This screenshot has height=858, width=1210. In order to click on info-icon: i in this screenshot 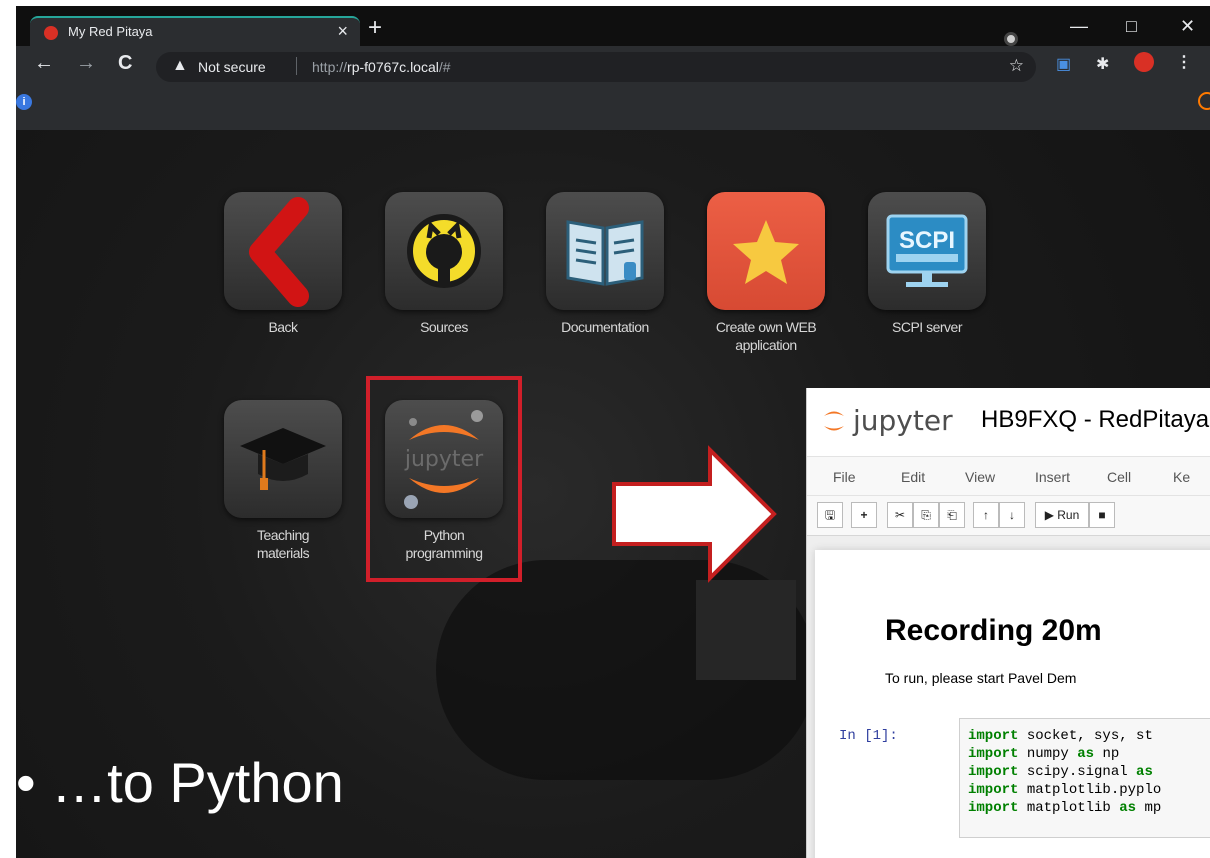, I will do `click(24, 102)`.